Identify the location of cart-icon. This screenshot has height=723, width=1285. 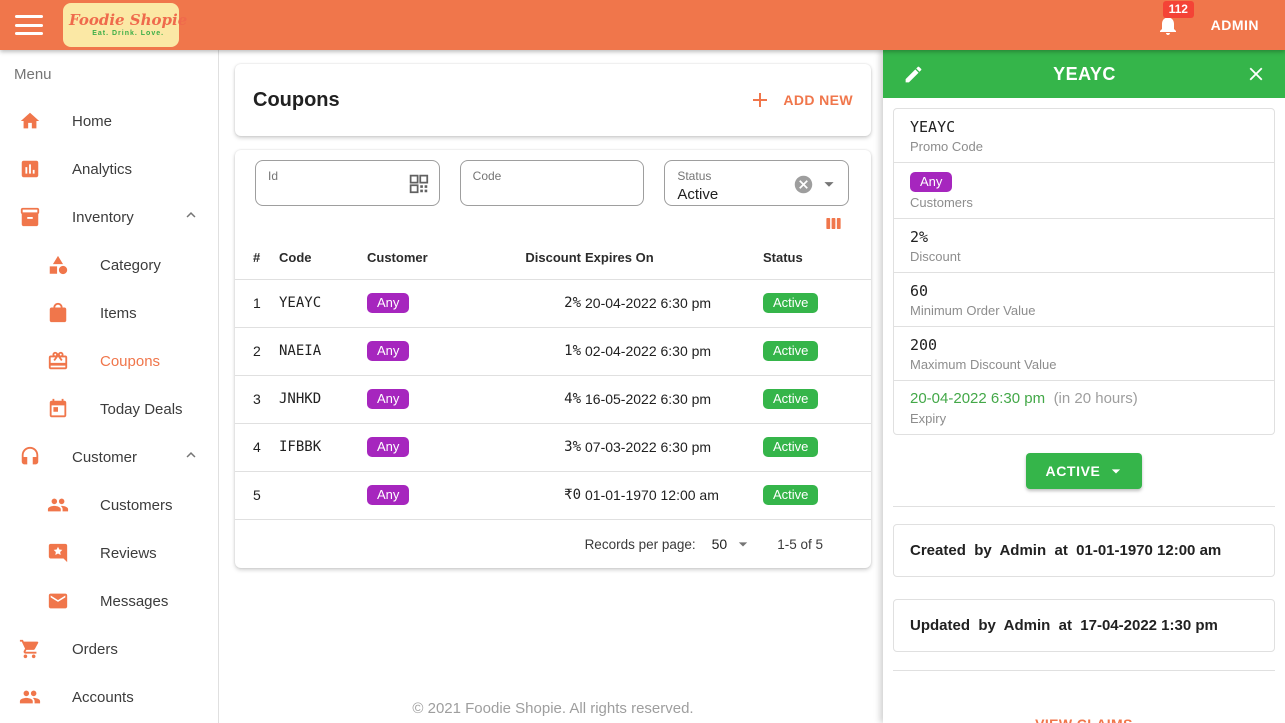
(30, 649).